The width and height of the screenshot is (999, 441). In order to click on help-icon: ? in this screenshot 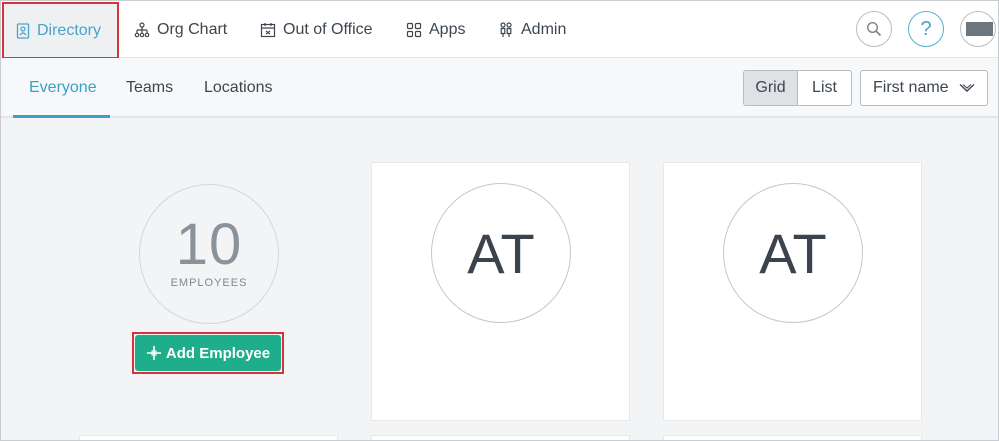, I will do `click(926, 28)`.